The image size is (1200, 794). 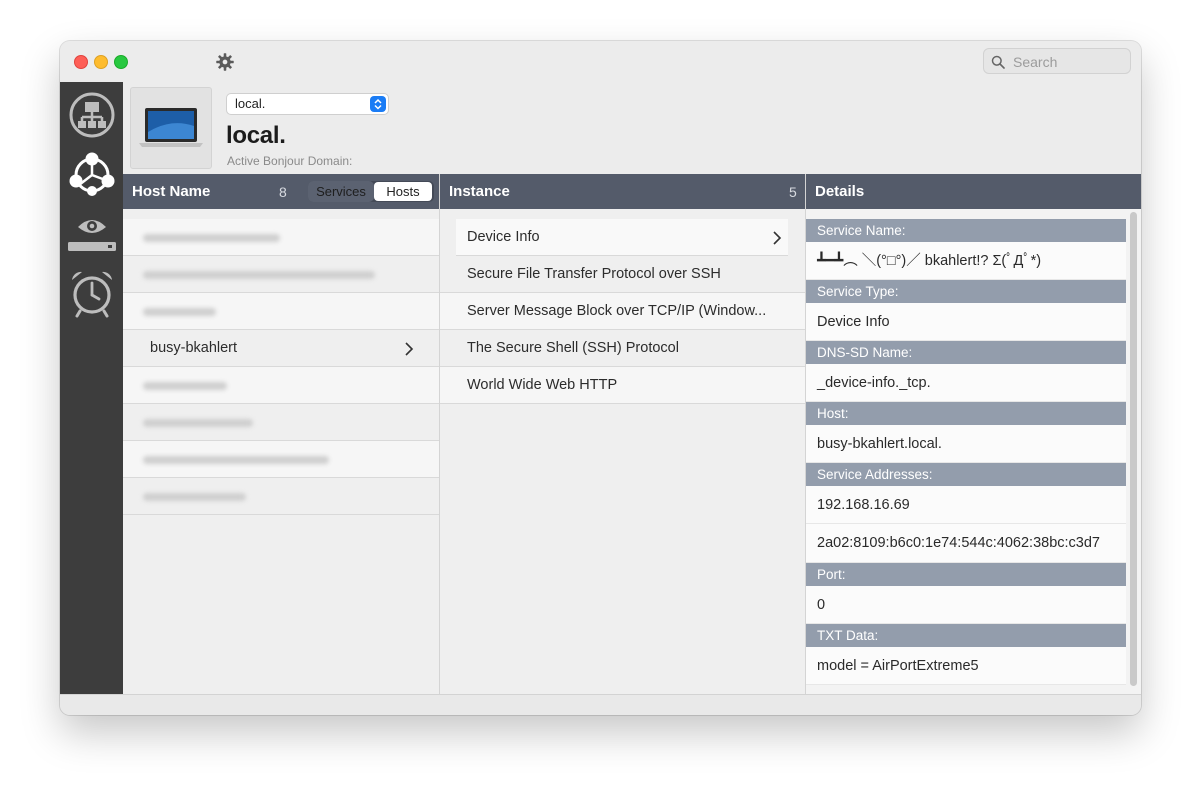 I want to click on details-header-title: Details, so click(x=840, y=191).